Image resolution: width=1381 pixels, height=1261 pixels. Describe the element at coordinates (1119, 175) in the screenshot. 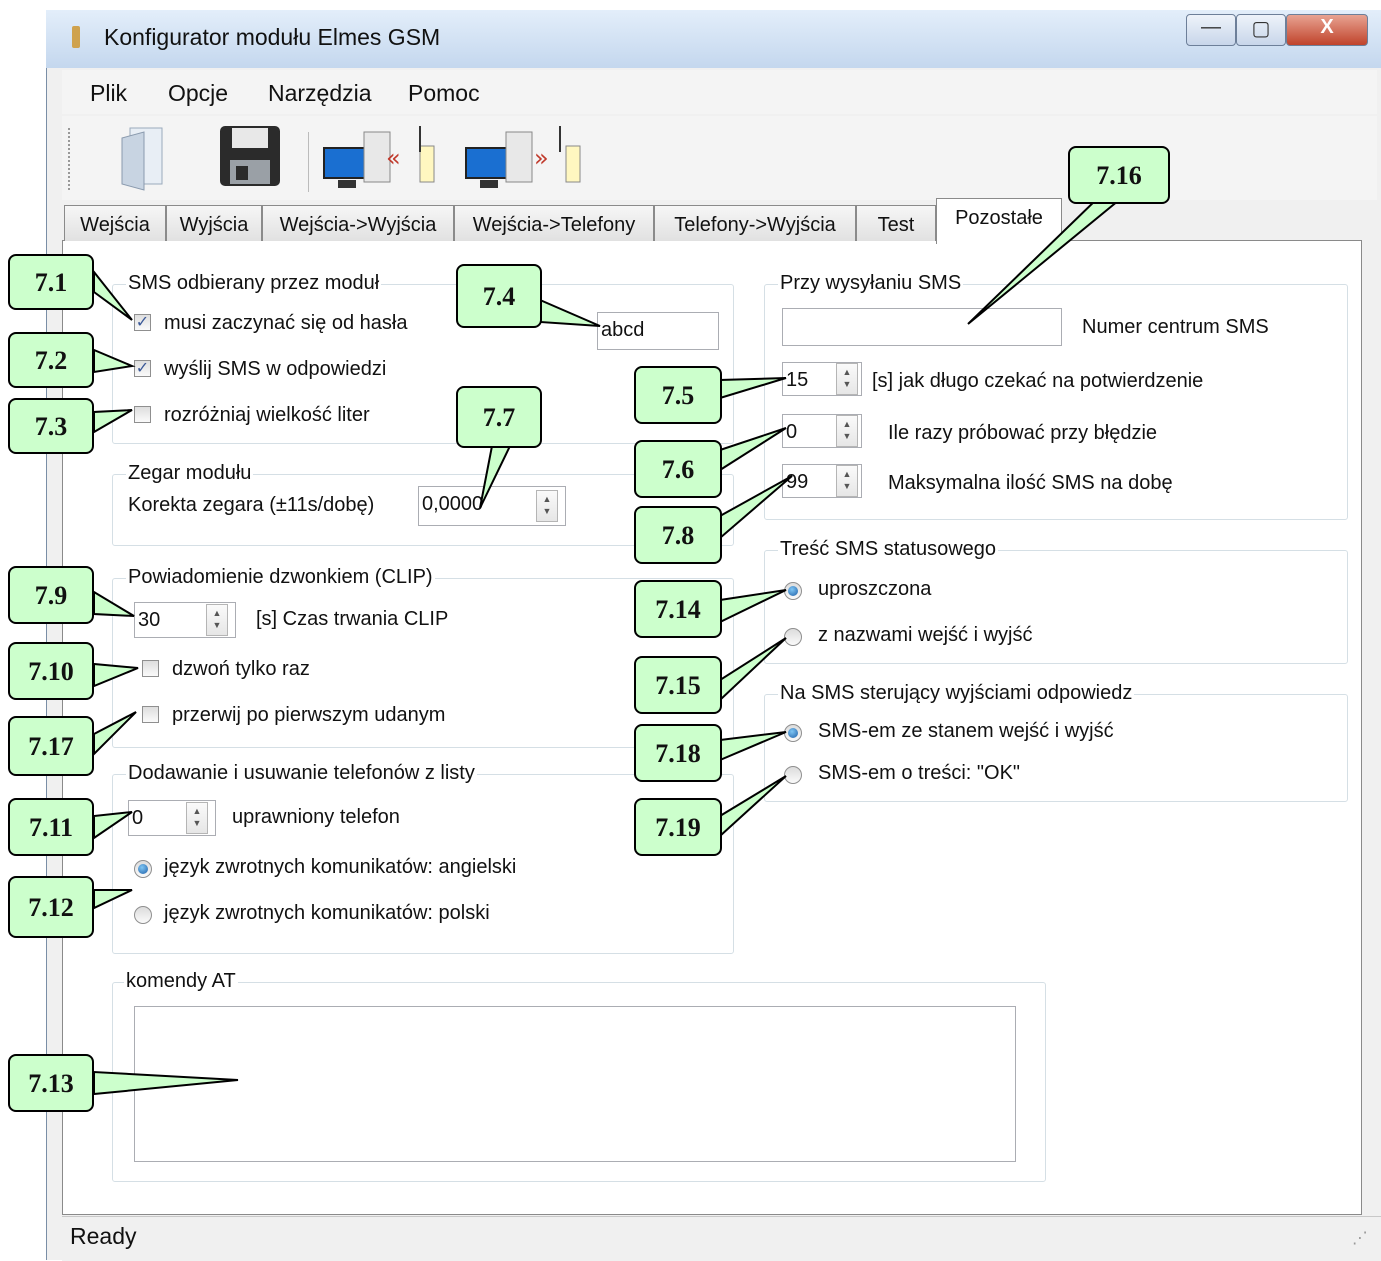

I see `callout-7-16: 7.16` at that location.